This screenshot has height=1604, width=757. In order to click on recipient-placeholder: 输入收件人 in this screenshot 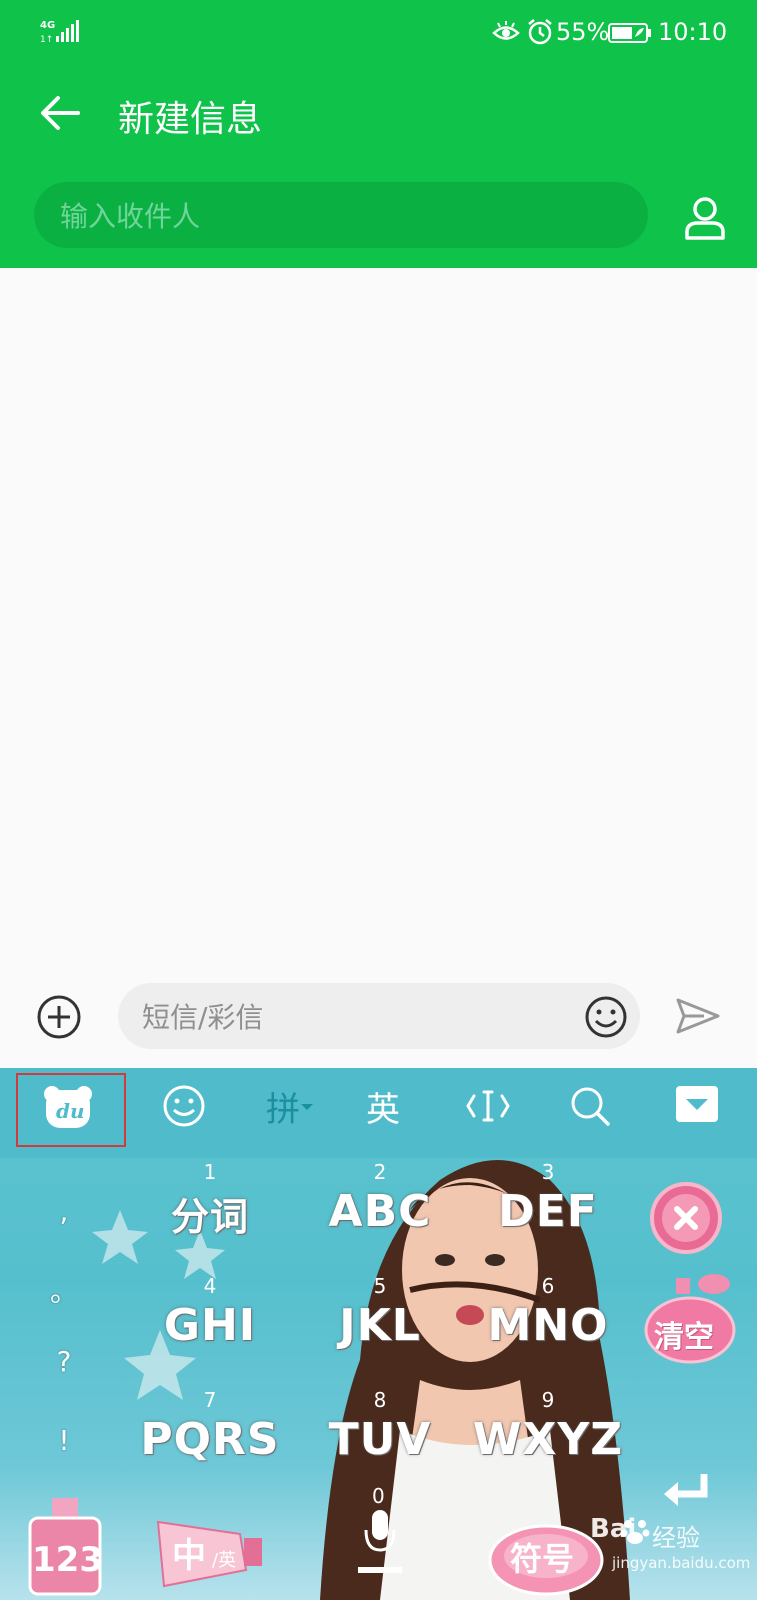, I will do `click(130, 216)`.